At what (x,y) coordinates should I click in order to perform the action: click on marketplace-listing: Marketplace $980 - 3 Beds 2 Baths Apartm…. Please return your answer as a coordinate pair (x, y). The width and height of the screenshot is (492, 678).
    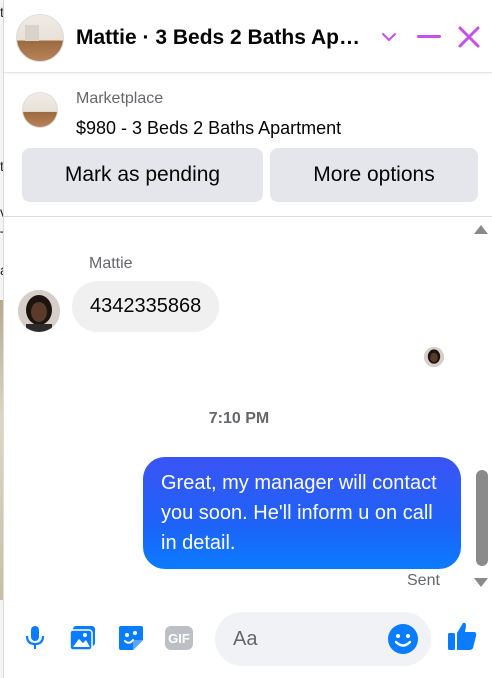
    Looking at the image, I should click on (248, 109).